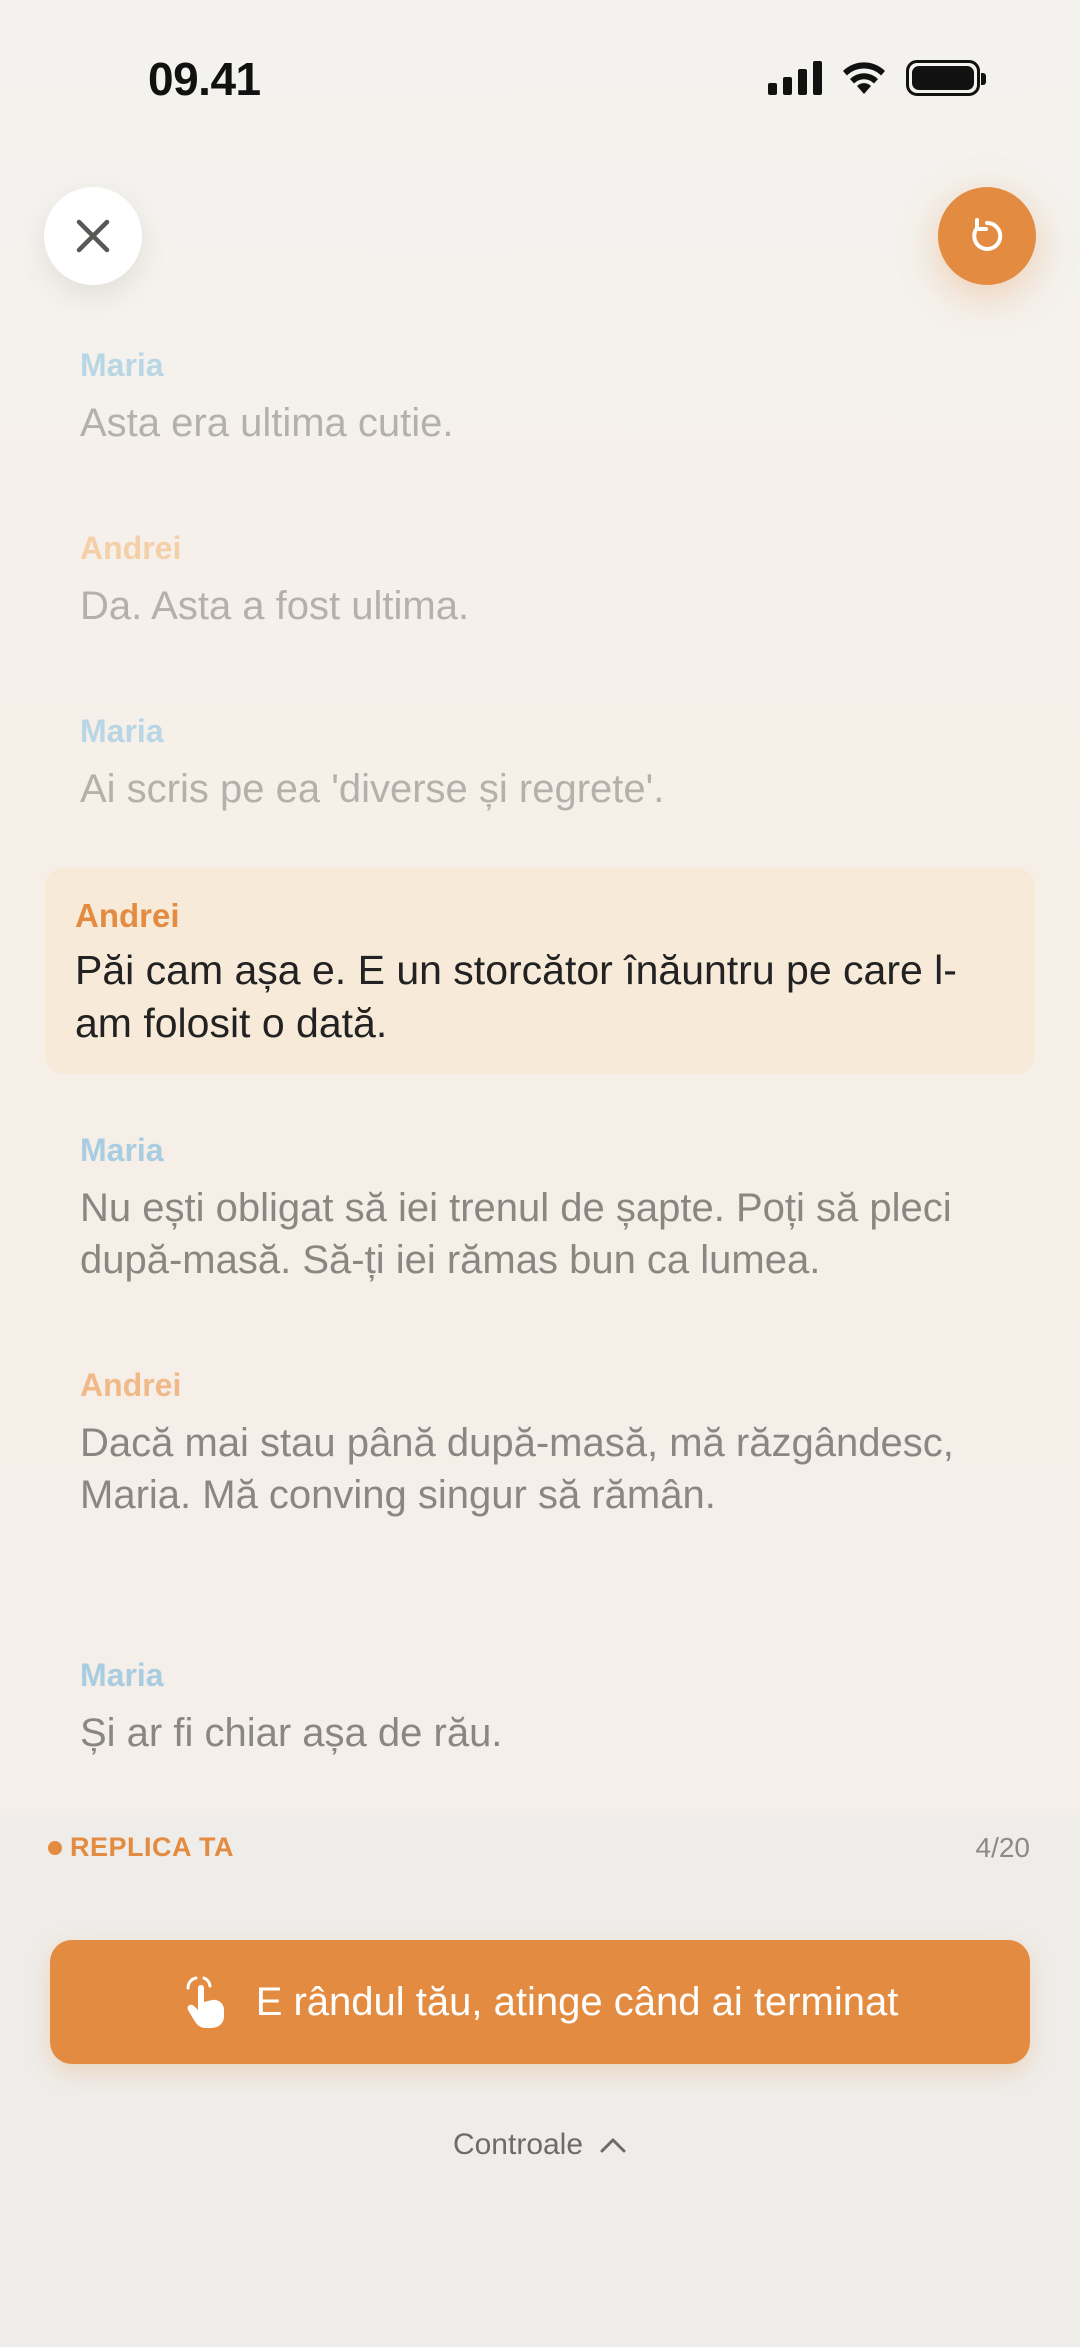  Describe the element at coordinates (275, 606) in the screenshot. I see `line-text: Da. Asta a fost ultima.` at that location.